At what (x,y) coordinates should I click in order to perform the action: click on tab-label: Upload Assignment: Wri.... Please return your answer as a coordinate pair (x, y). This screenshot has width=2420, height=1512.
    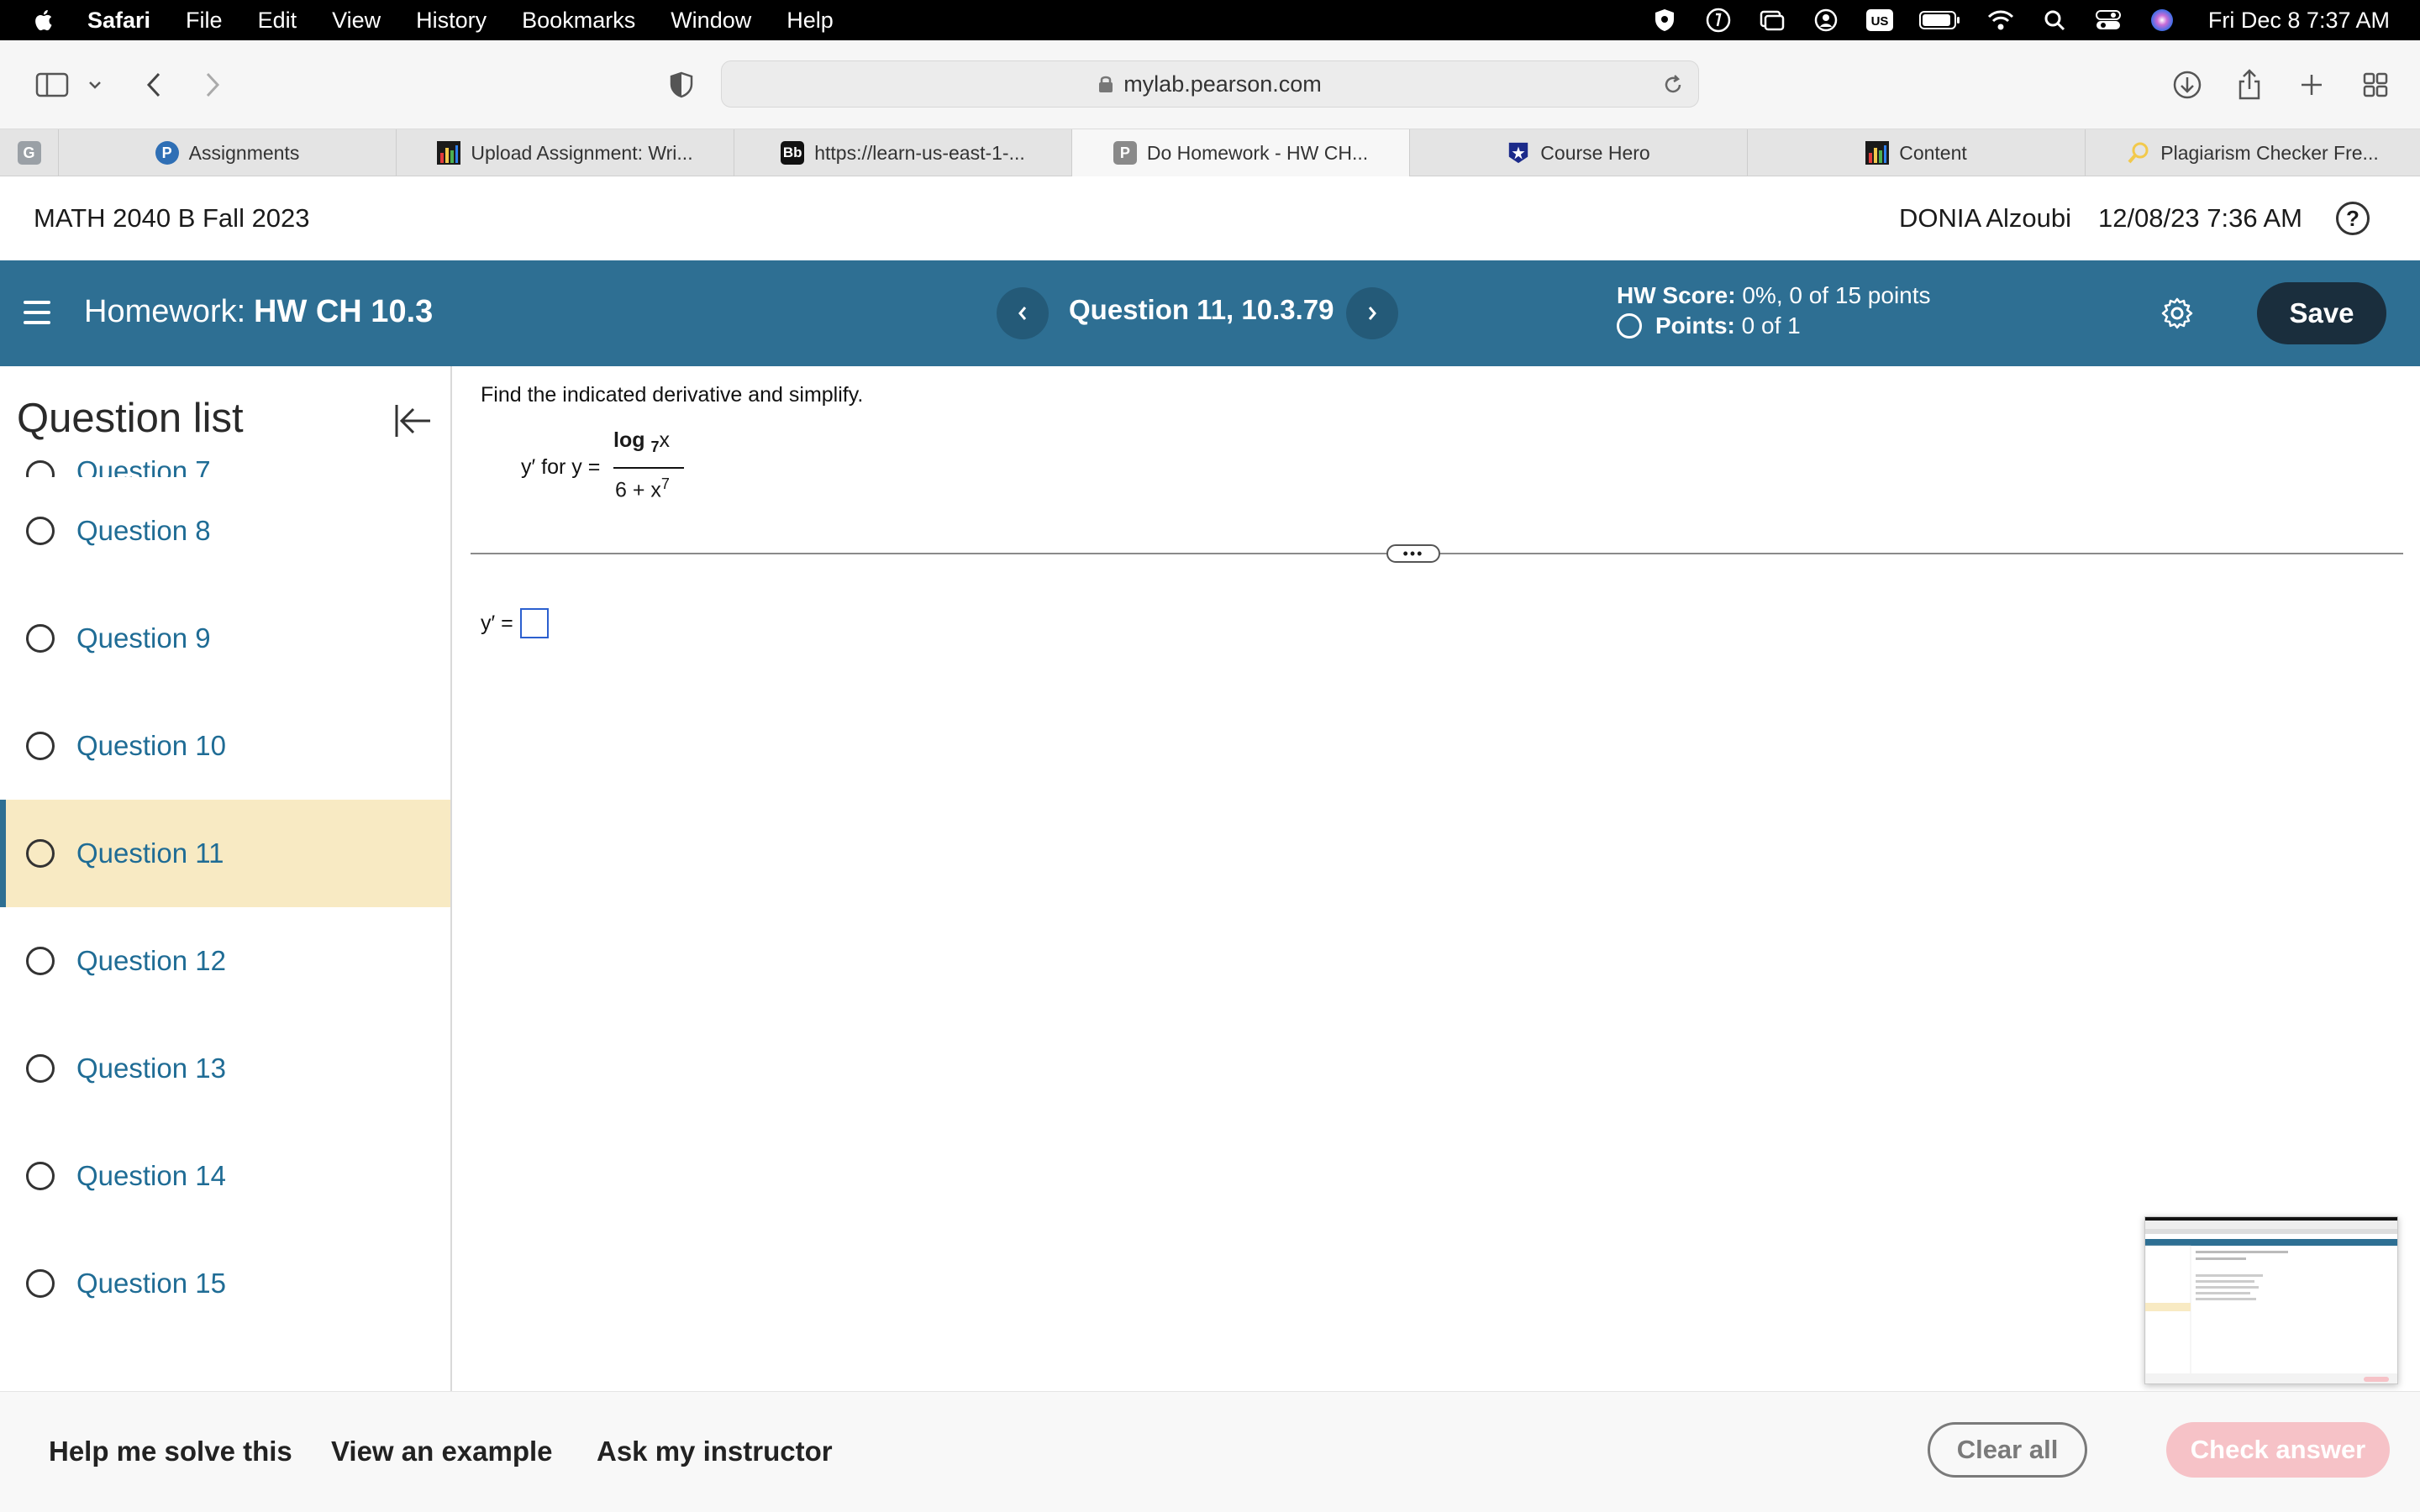
    Looking at the image, I should click on (582, 152).